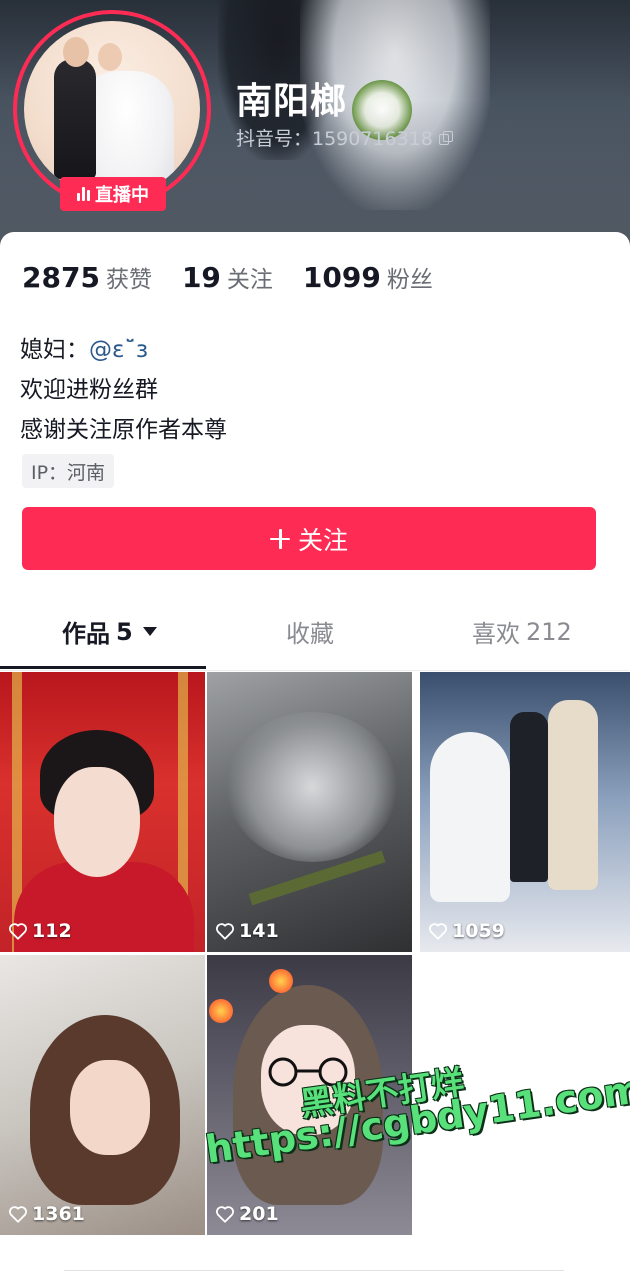 The image size is (630, 1283). What do you see at coordinates (308, 1072) in the screenshot?
I see `glasses-sticker` at bounding box center [308, 1072].